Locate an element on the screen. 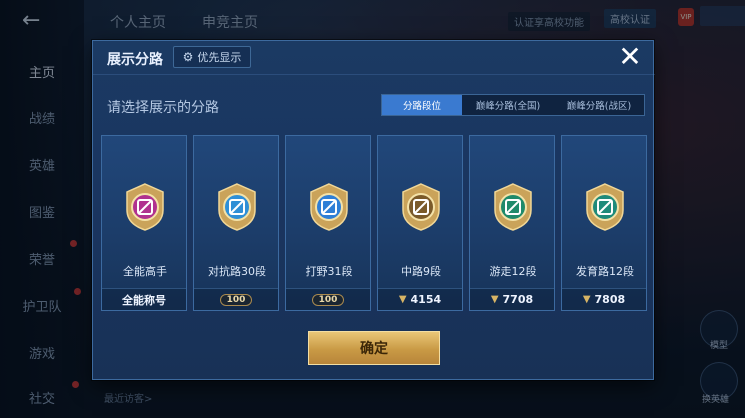 The height and width of the screenshot is (418, 745). priority-display-button: ⚙ 优先显示 is located at coordinates (212, 57).